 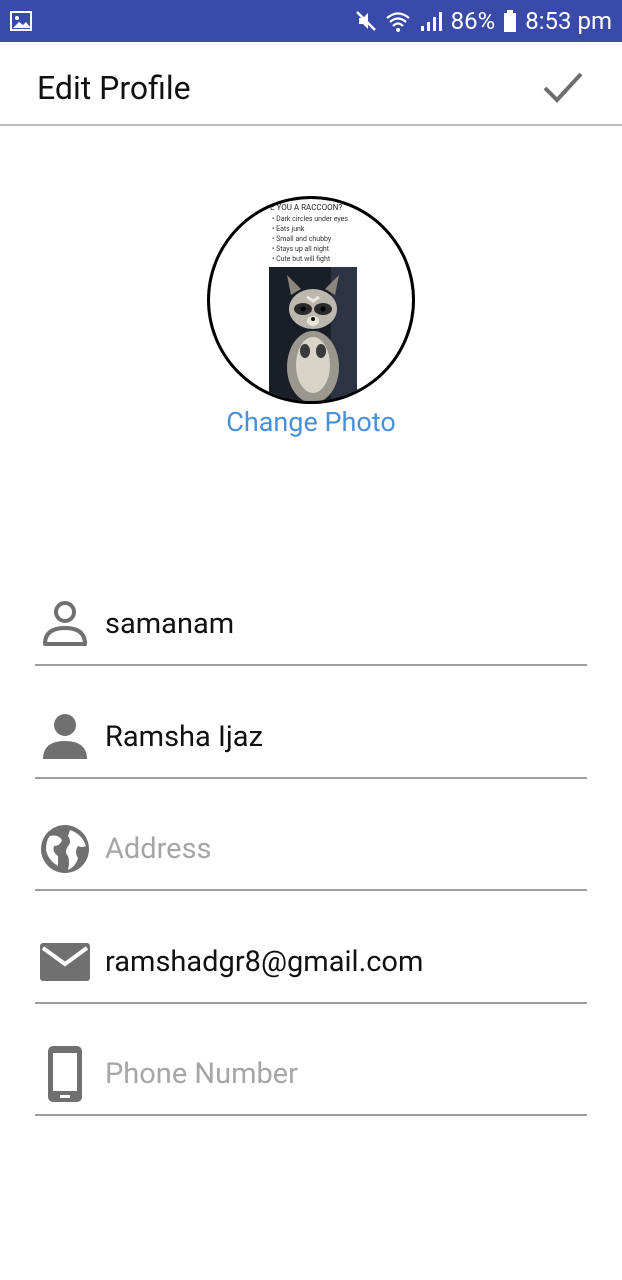 What do you see at coordinates (310, 219) in the screenshot?
I see `meme-item: • Dark circles under eyes` at bounding box center [310, 219].